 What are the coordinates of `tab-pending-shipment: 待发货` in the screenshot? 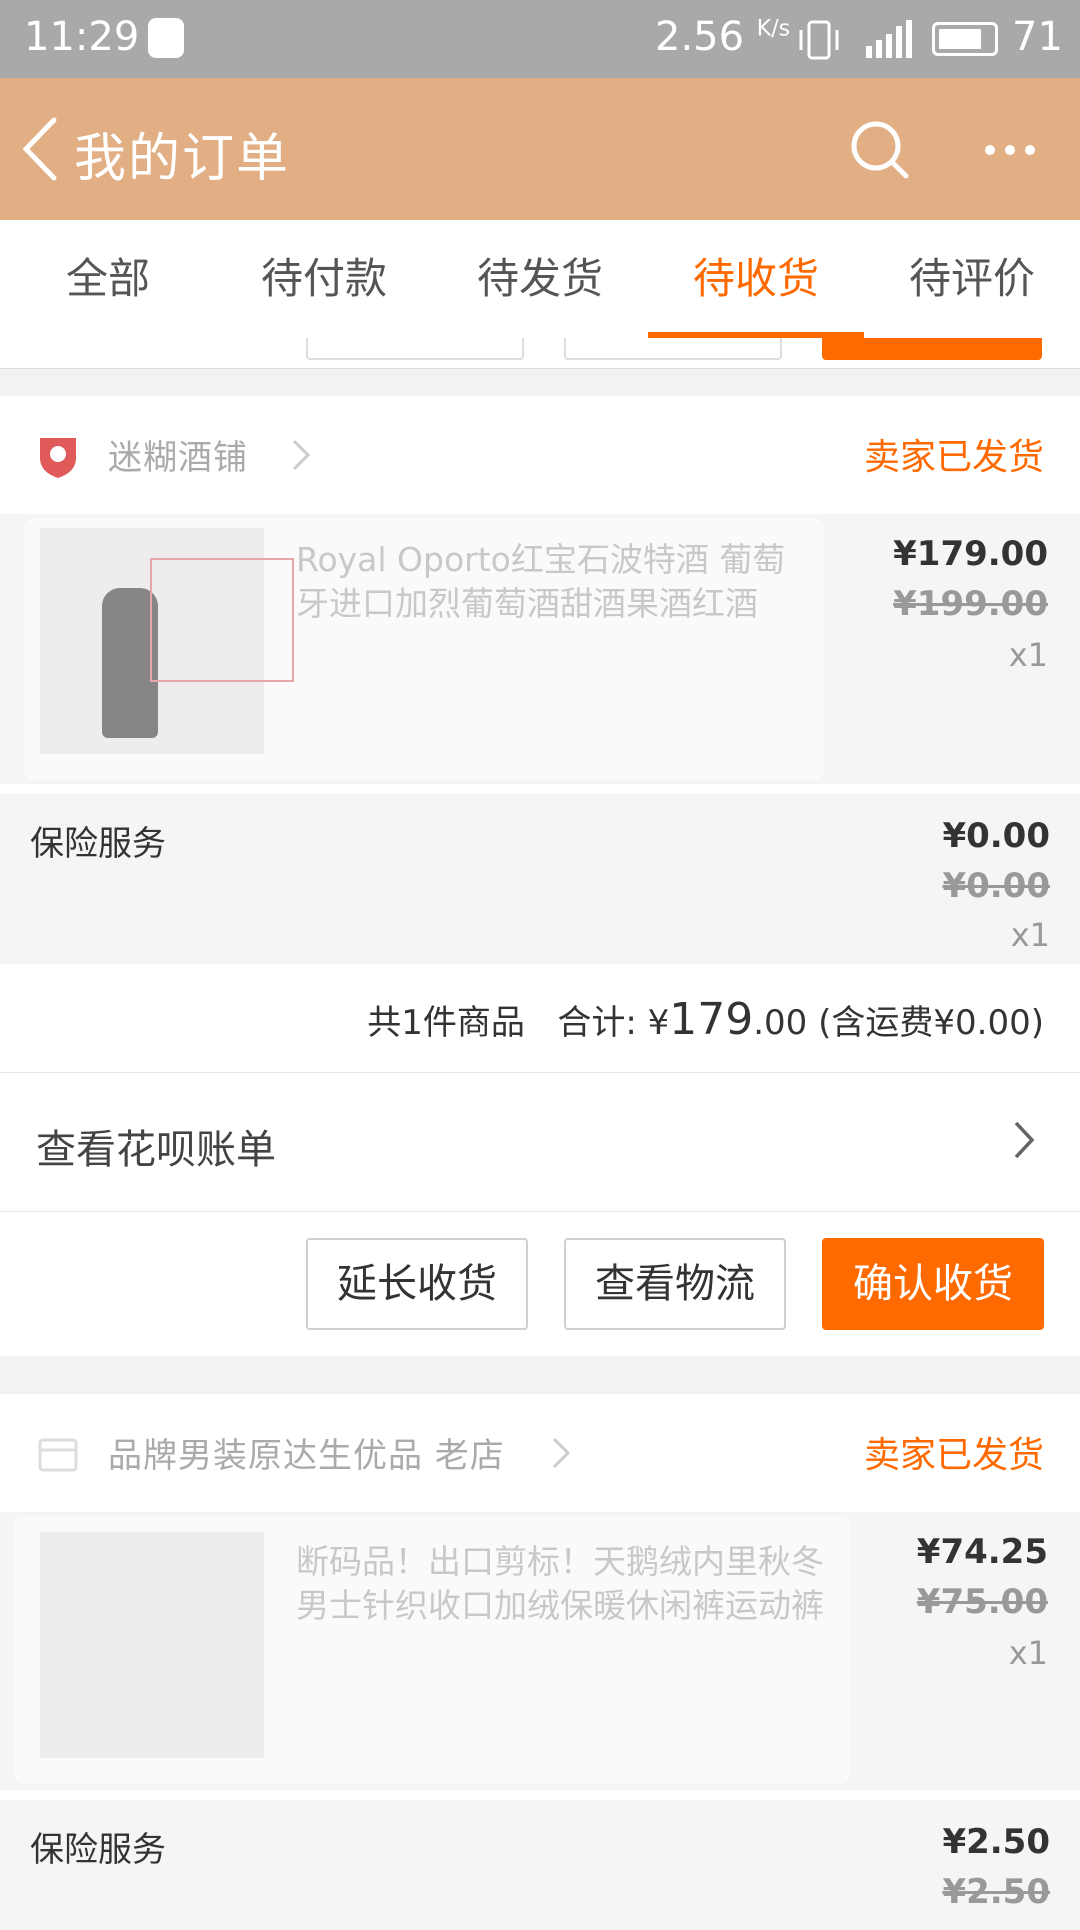 It's located at (540, 279).